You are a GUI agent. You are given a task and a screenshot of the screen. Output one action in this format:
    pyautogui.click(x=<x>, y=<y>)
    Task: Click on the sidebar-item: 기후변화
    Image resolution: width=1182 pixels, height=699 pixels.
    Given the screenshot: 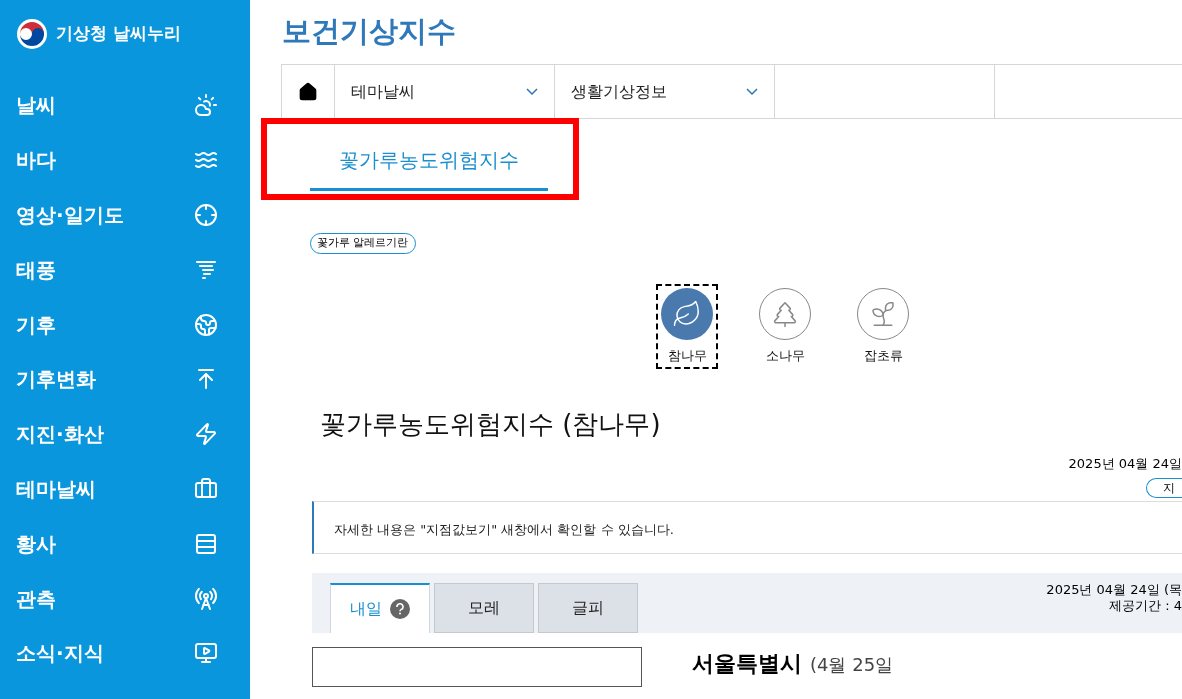 What is the action you would take?
    pyautogui.click(x=125, y=379)
    